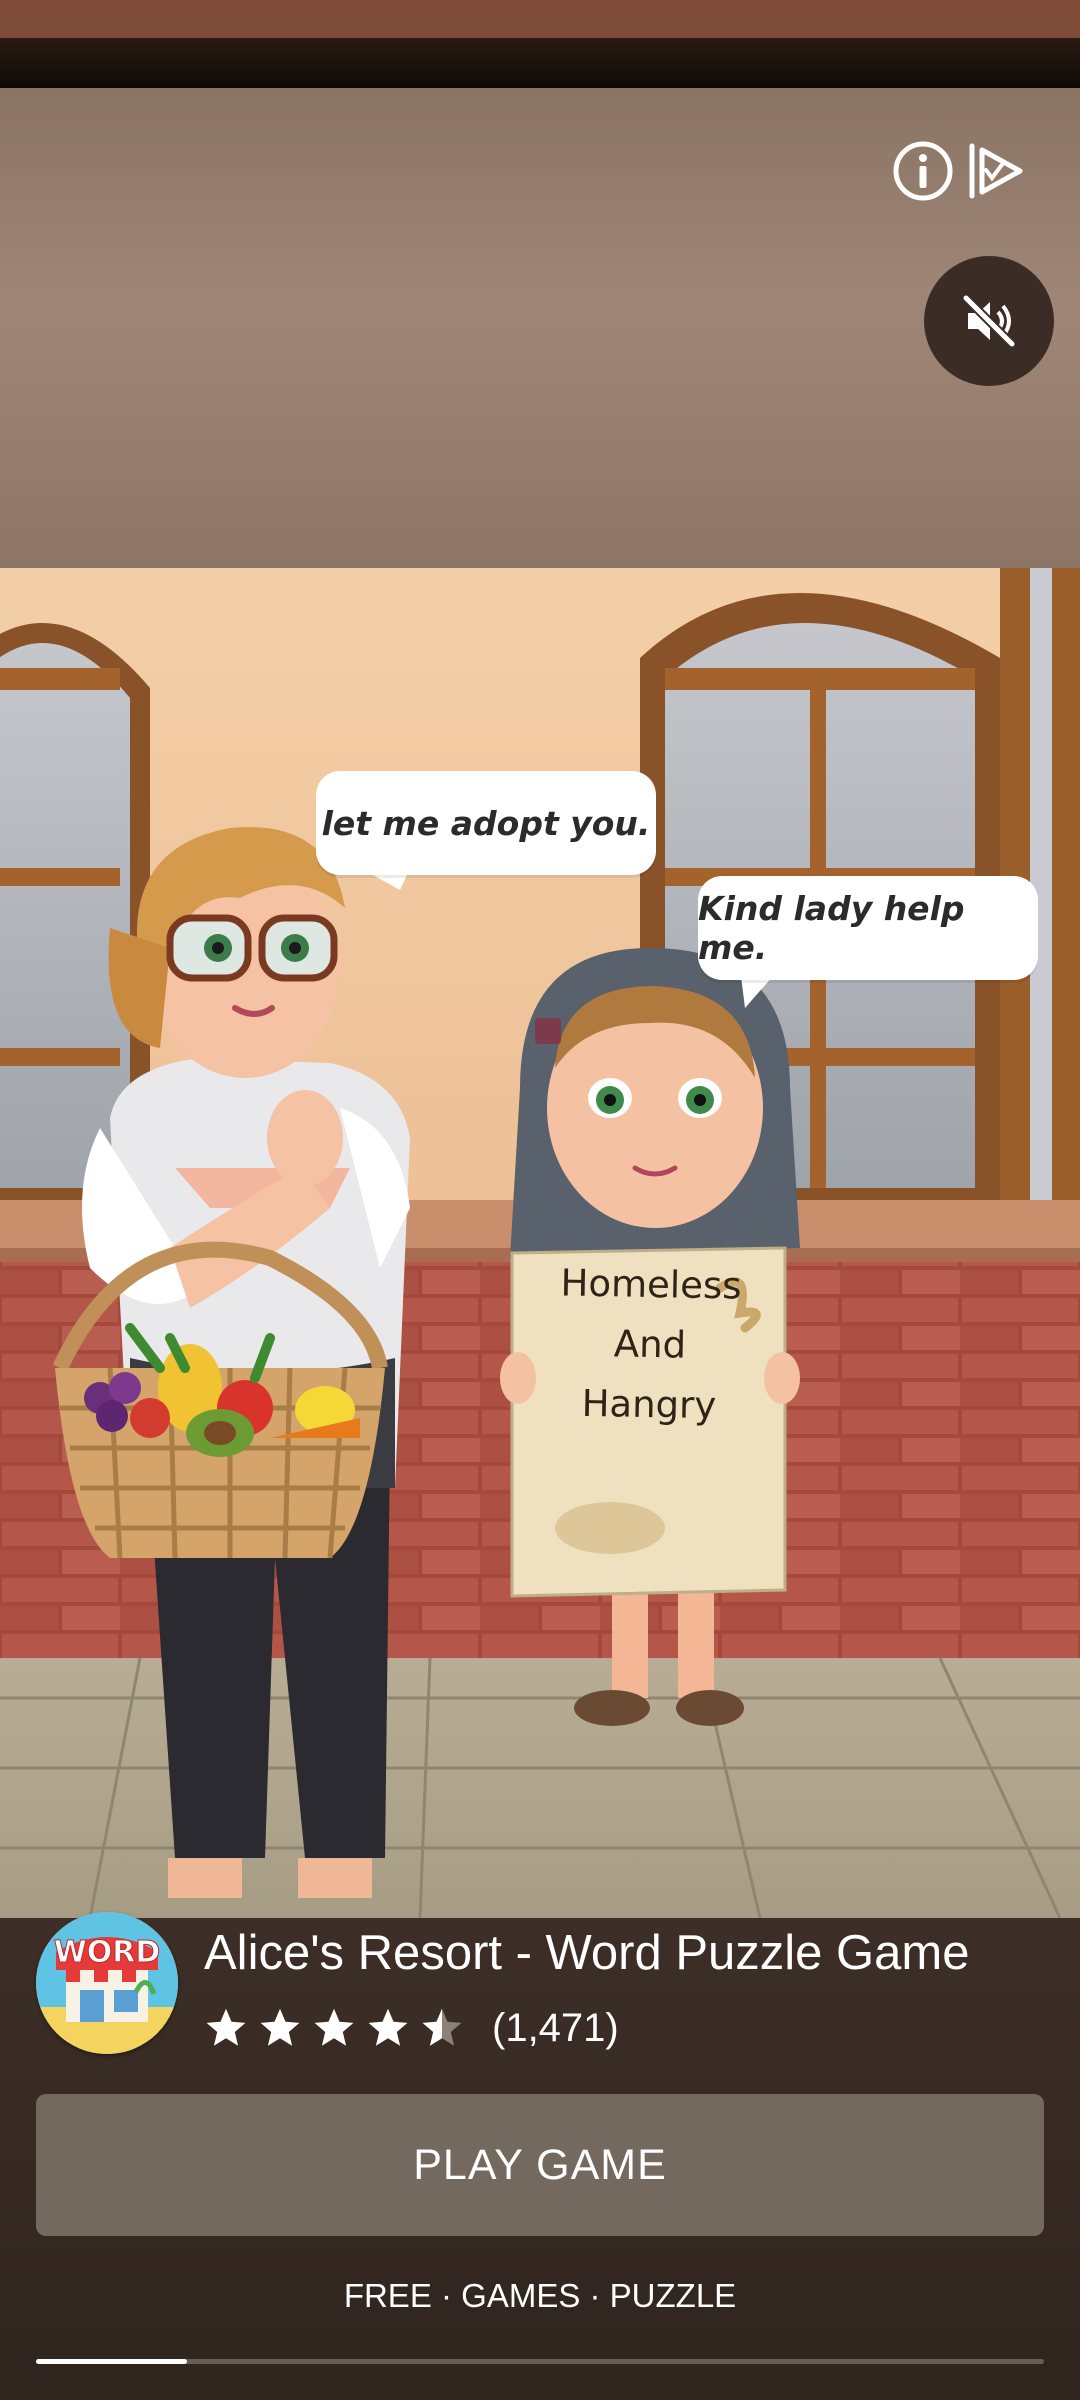 This screenshot has height=2400, width=1080. I want to click on app-title: Alice's Resort - Word Puzzle Game, so click(629, 1953).